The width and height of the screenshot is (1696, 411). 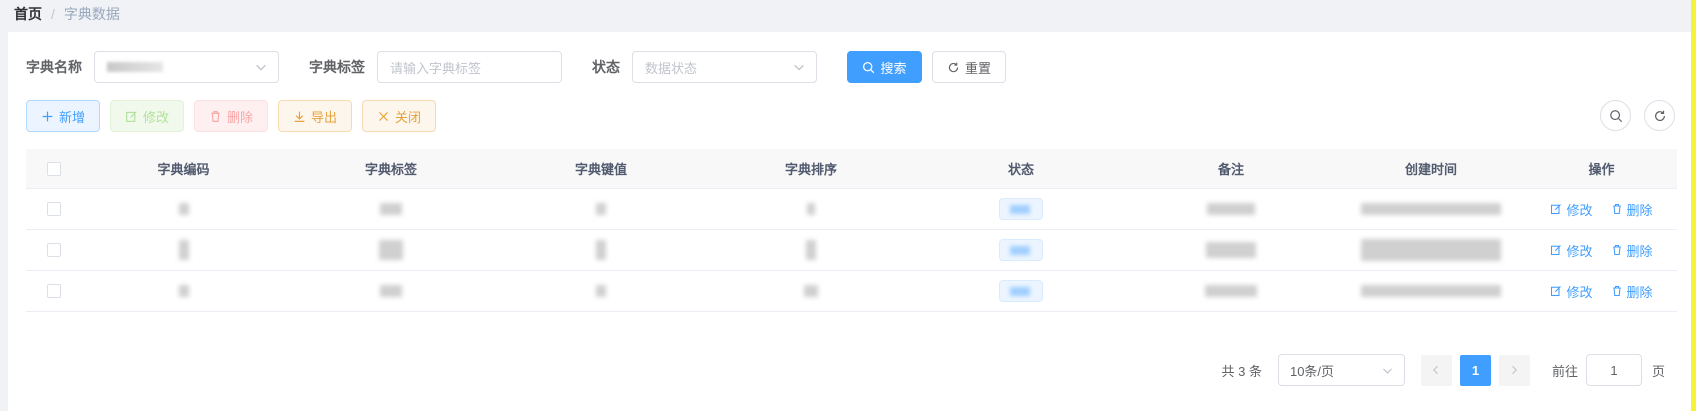 What do you see at coordinates (186, 67) in the screenshot?
I see `dict-name-select` at bounding box center [186, 67].